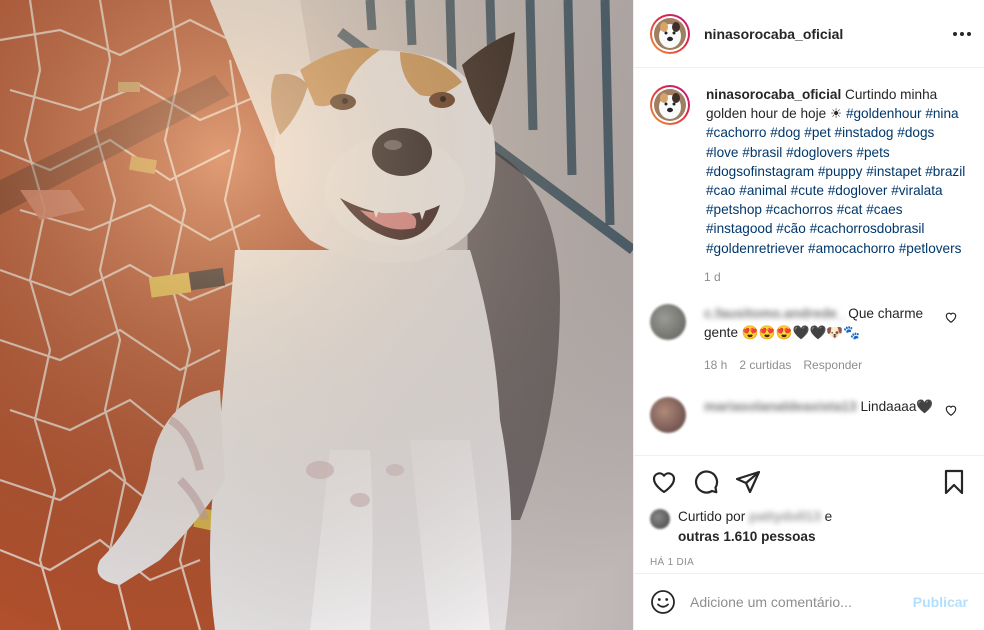 This screenshot has height=630, width=984. Describe the element at coordinates (840, 171) in the screenshot. I see `hashtag-link: #puppy` at that location.